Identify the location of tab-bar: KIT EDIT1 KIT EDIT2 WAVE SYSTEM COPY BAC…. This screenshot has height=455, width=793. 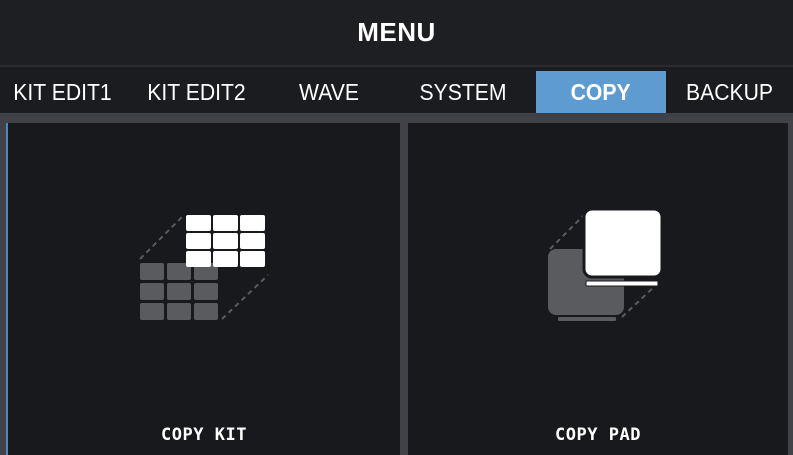
(396, 91).